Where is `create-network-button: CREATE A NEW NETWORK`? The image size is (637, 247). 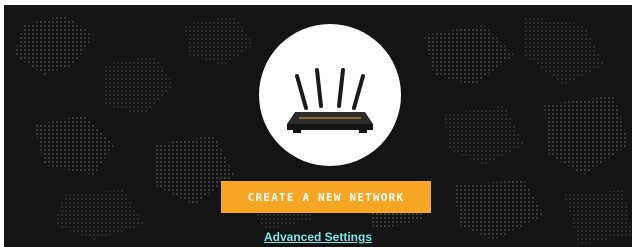 create-network-button: CREATE A NEW NETWORK is located at coordinates (326, 197).